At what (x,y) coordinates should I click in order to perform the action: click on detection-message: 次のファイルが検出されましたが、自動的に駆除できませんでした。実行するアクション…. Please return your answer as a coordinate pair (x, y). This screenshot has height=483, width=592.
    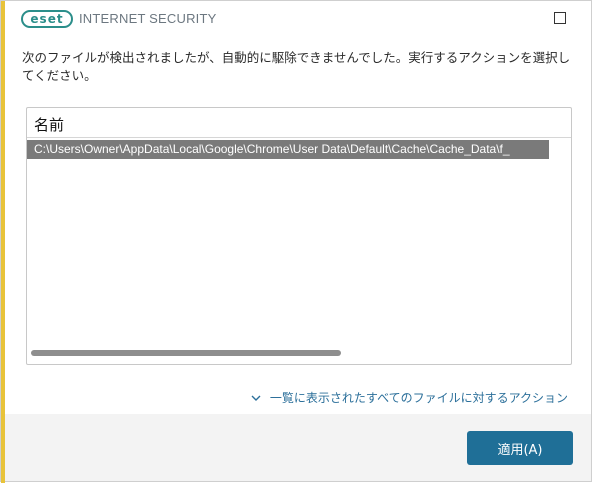
    Looking at the image, I should click on (296, 66).